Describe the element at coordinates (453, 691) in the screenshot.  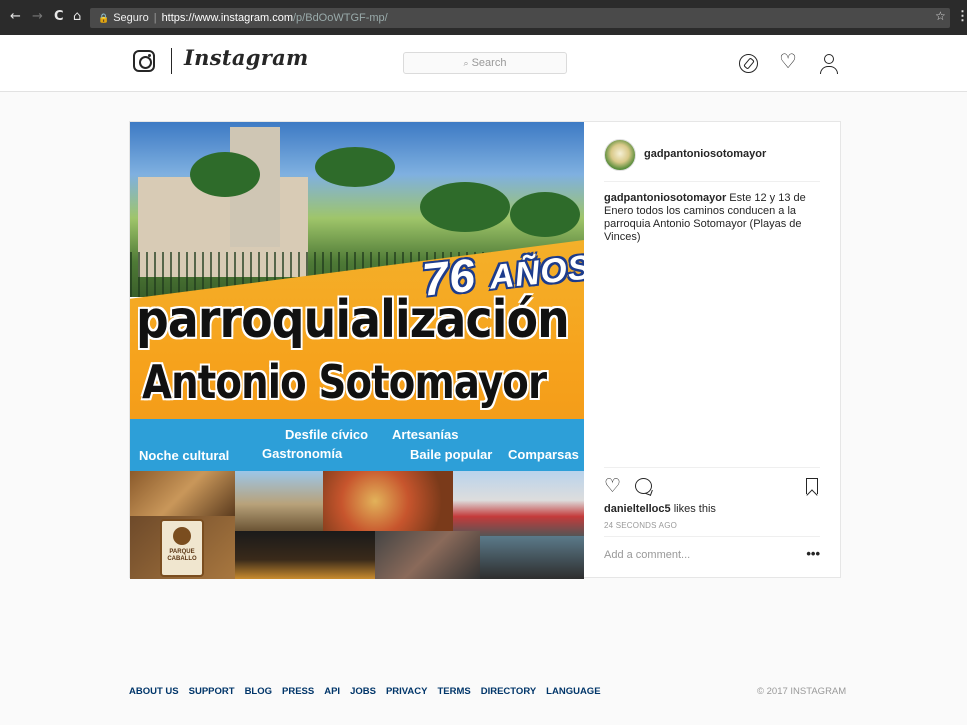
I see `footer-link-terms: TERMS` at that location.